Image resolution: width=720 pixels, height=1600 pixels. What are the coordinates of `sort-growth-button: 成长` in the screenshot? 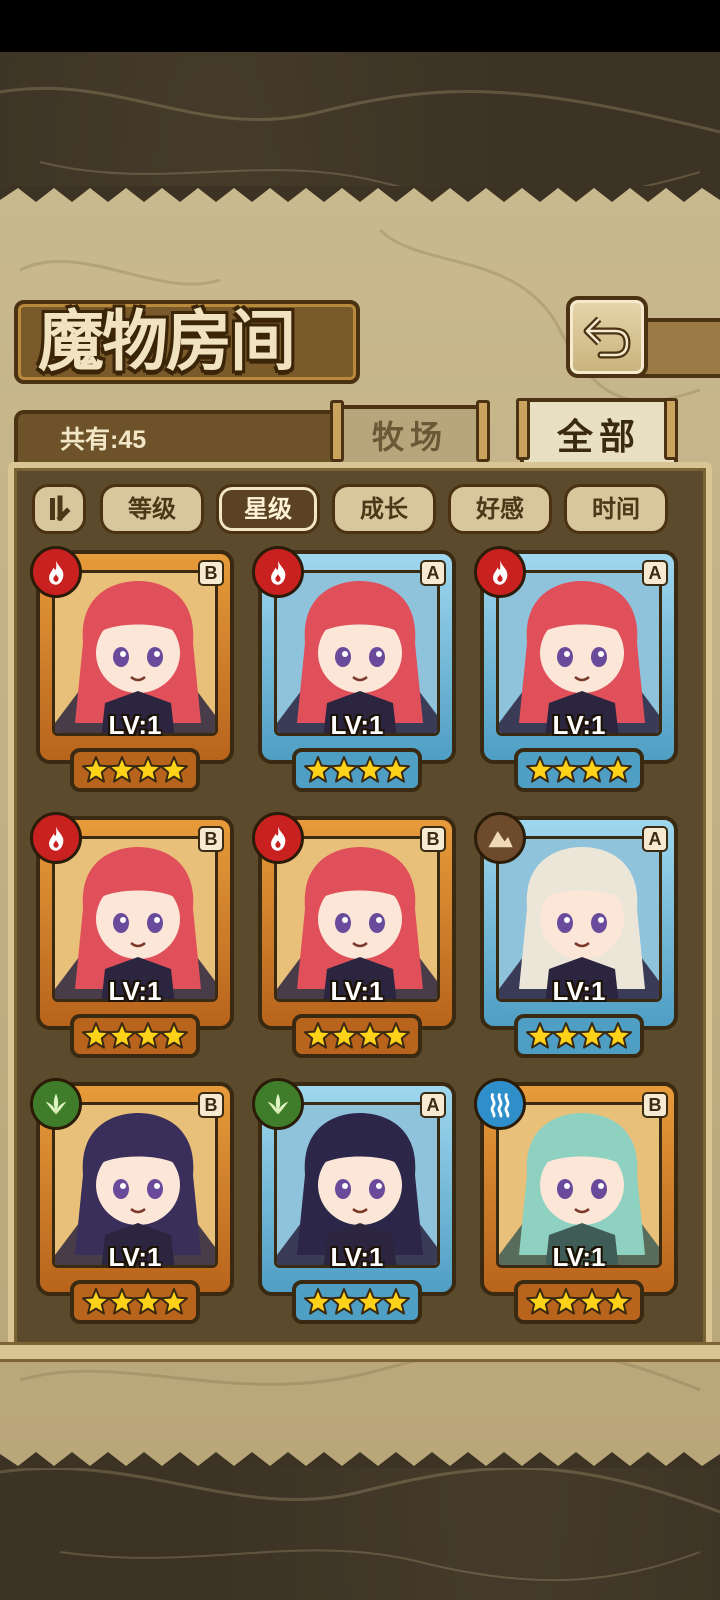 It's located at (384, 509).